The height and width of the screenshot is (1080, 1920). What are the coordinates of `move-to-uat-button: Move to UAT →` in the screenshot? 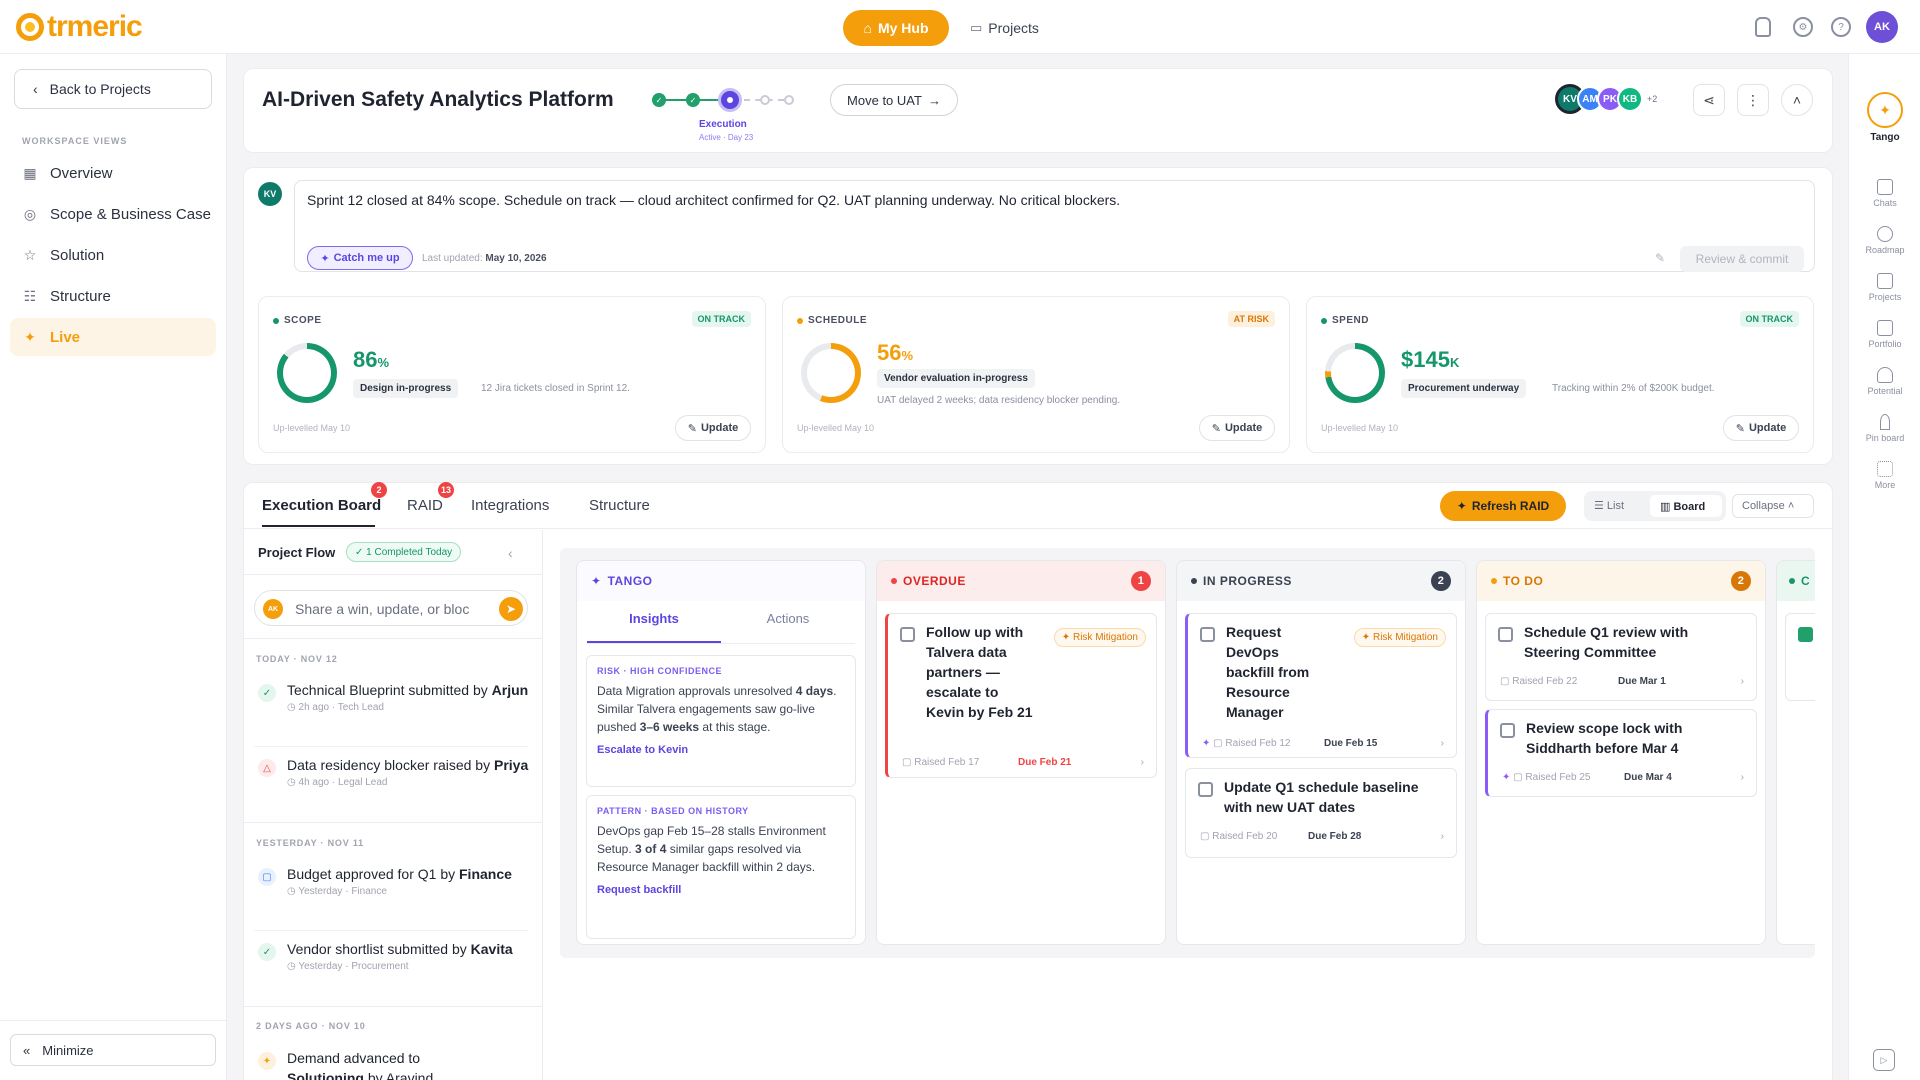 It's located at (894, 100).